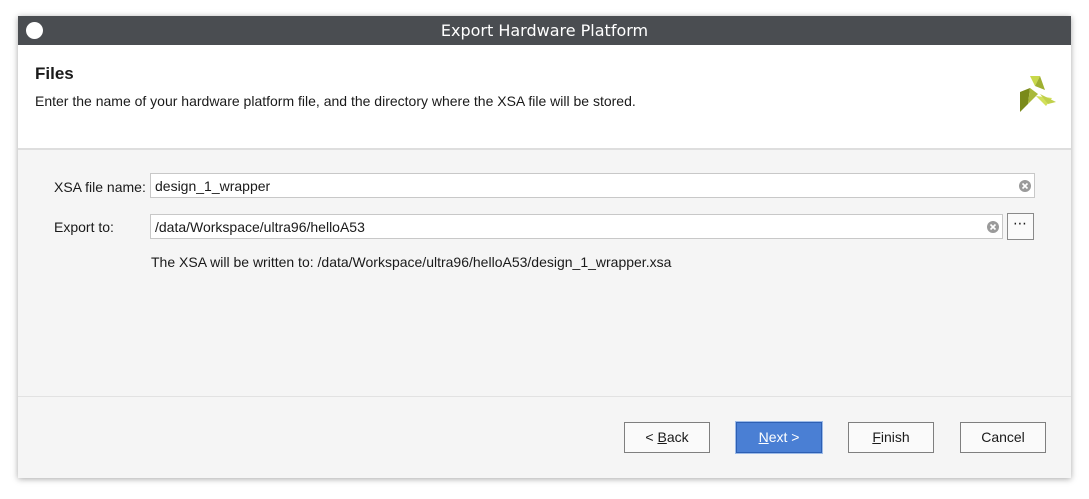 The height and width of the screenshot is (499, 1089). What do you see at coordinates (54, 73) in the screenshot?
I see `page-title: Files` at bounding box center [54, 73].